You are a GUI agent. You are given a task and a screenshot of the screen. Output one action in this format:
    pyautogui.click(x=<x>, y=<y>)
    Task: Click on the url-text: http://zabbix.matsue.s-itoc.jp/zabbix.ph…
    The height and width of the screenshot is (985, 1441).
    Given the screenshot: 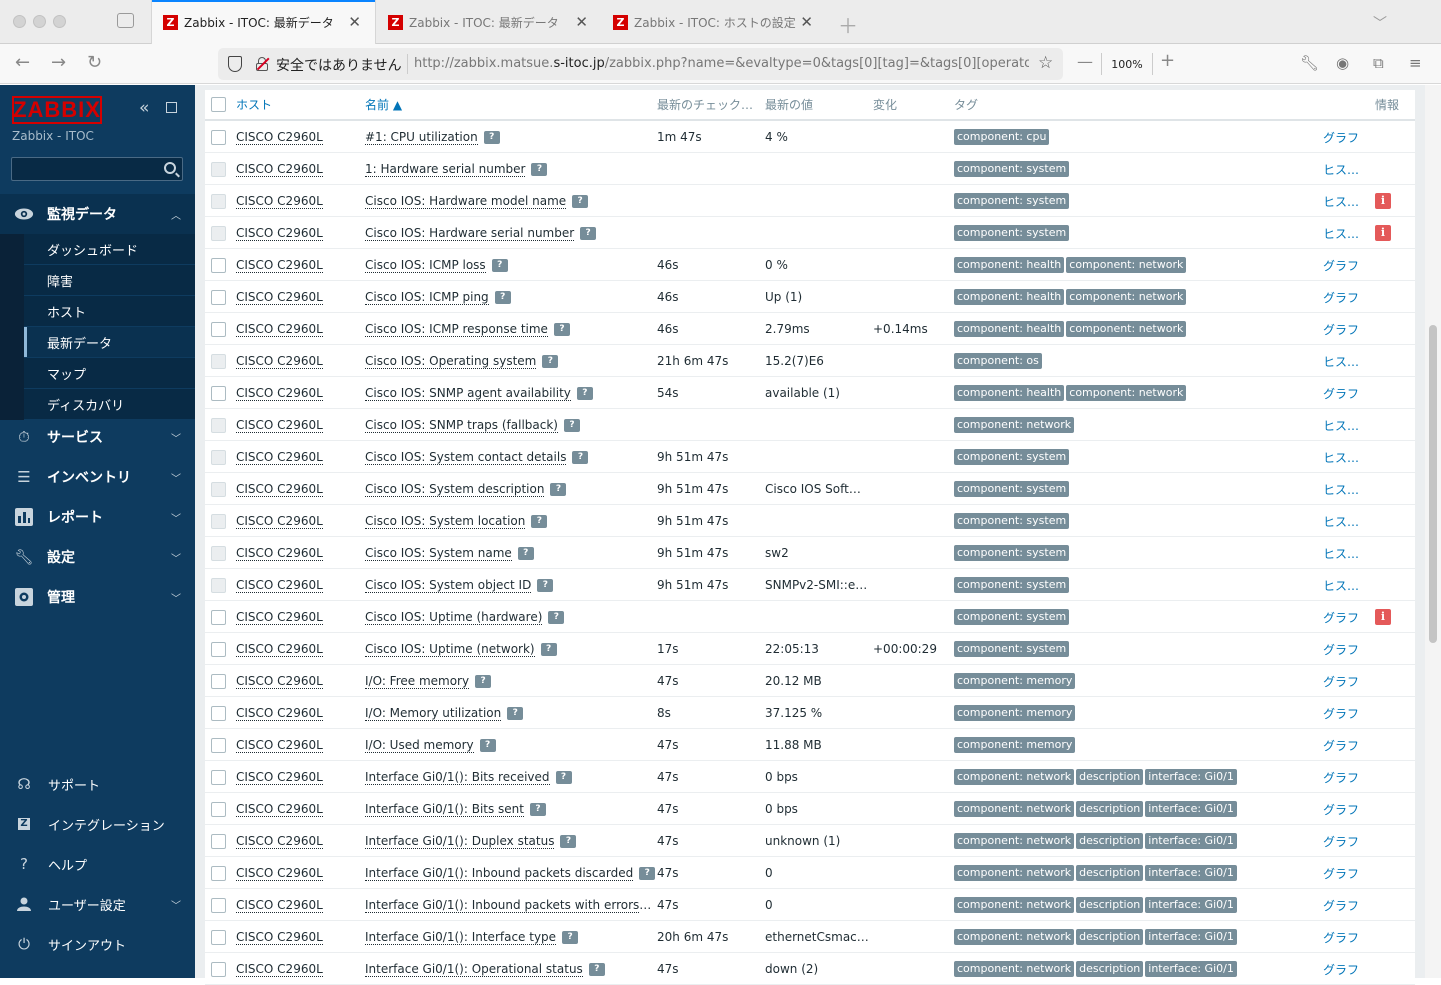 What is the action you would take?
    pyautogui.click(x=721, y=63)
    